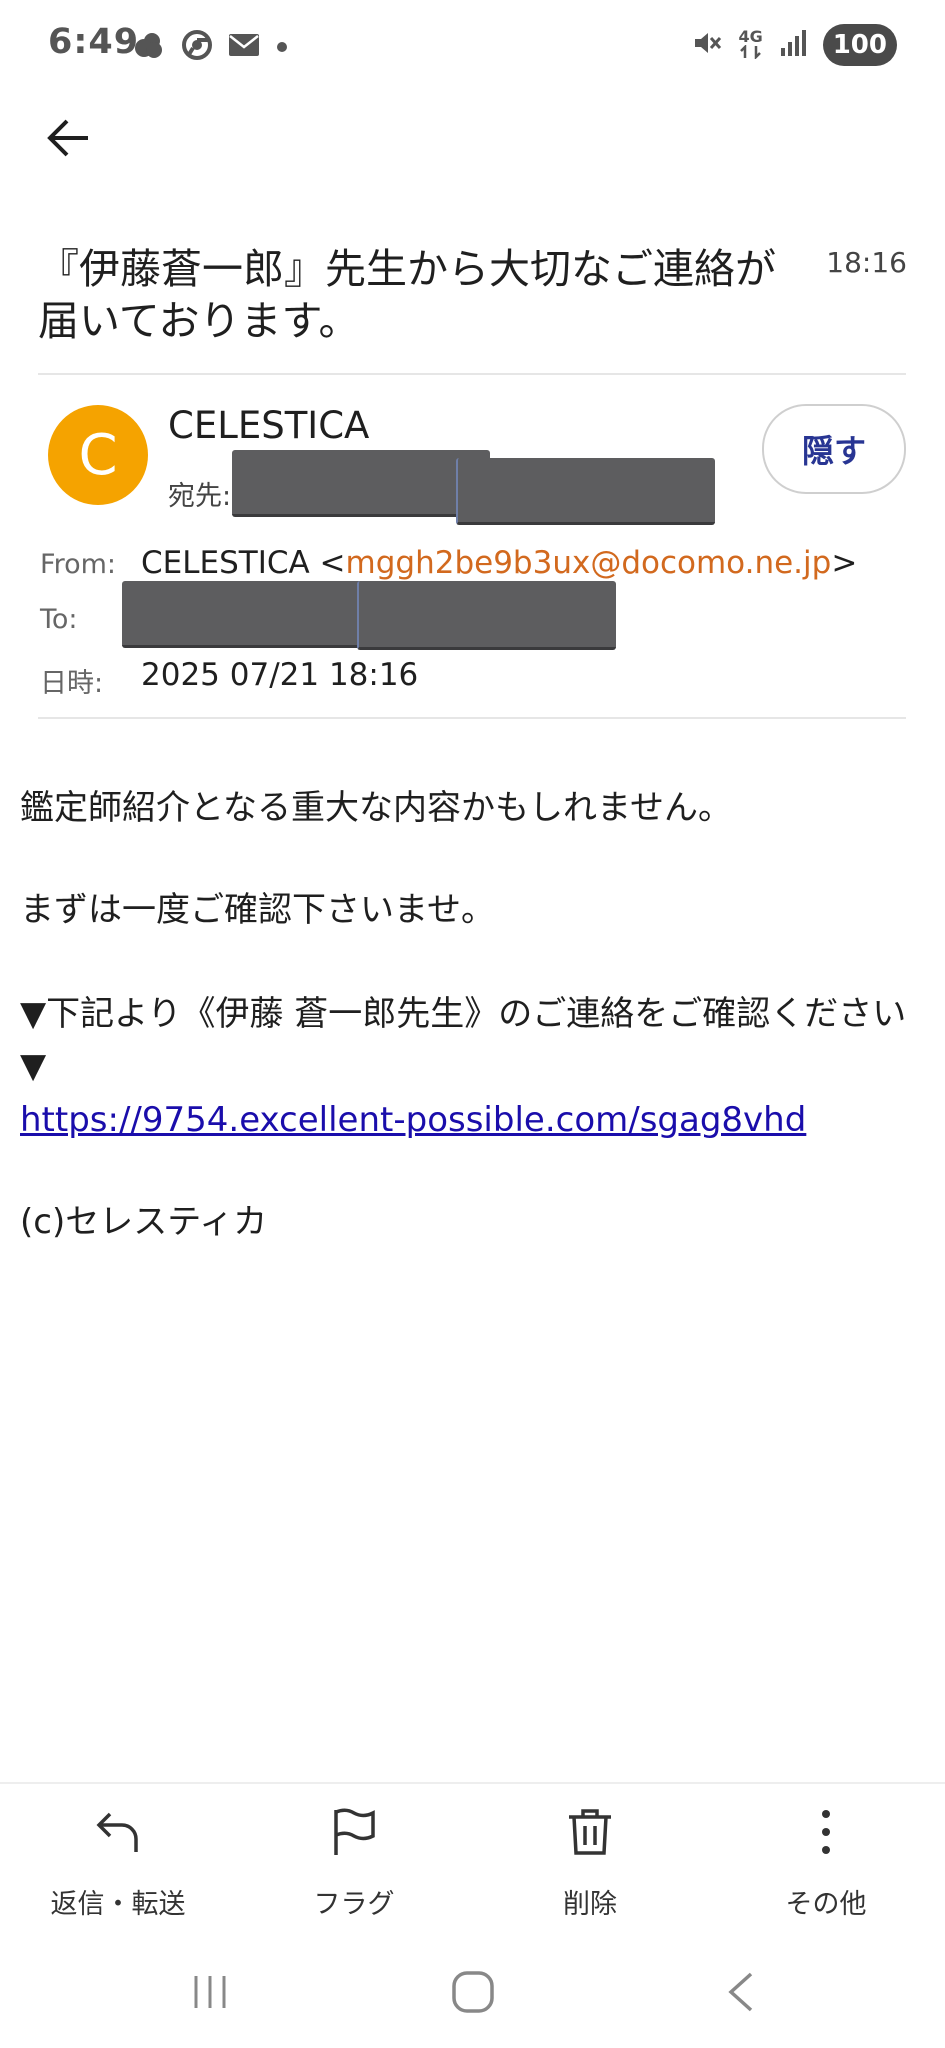 This screenshot has width=945, height=2048. I want to click on body-line: ▼下記より《伊藤 蒼一郎先生》のご連絡をご確認ください▼, so click(463, 1040).